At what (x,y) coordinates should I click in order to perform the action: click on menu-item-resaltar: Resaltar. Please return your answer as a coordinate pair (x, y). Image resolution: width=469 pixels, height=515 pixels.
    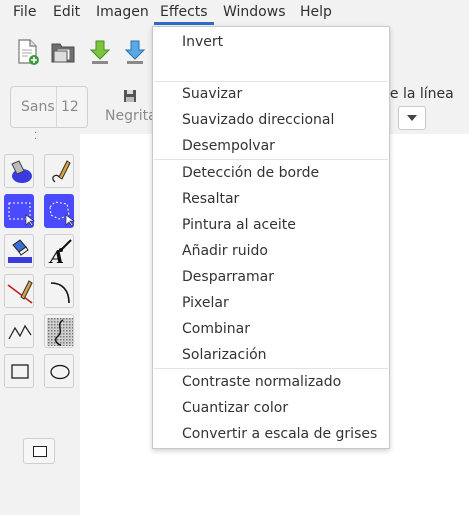
    Looking at the image, I should click on (210, 199).